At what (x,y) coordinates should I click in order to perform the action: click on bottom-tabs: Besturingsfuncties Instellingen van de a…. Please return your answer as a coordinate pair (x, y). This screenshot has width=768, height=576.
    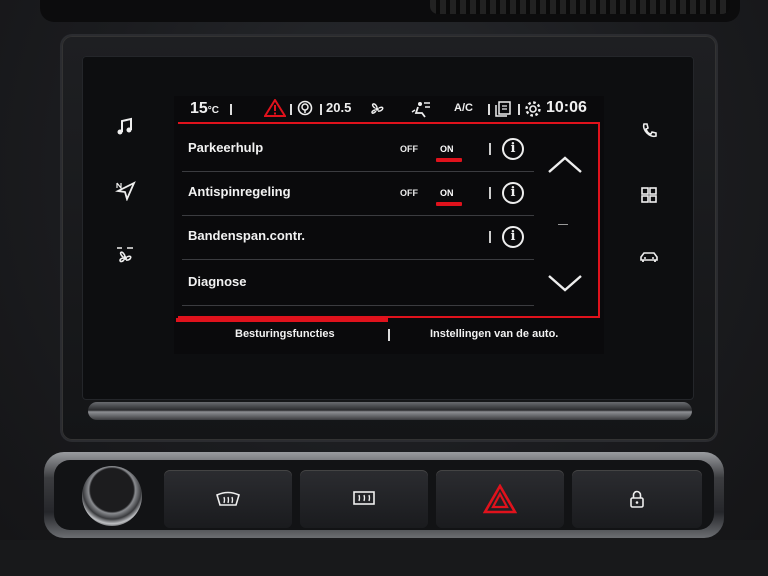
    Looking at the image, I should click on (389, 336).